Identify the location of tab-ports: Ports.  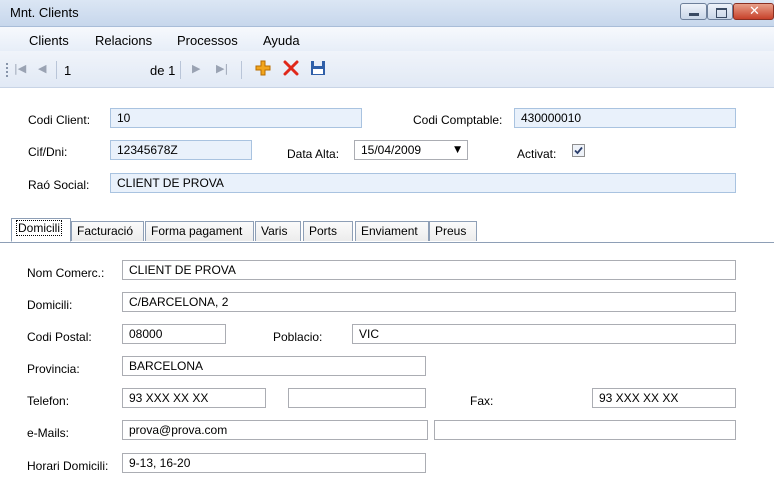
(328, 231).